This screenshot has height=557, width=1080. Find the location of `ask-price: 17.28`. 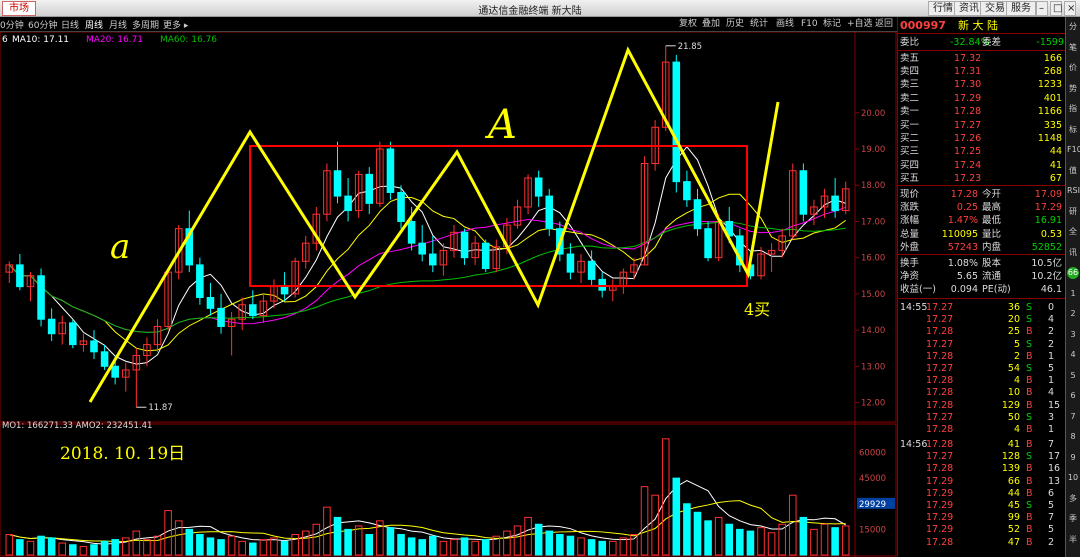

ask-price: 17.28 is located at coordinates (968, 111).